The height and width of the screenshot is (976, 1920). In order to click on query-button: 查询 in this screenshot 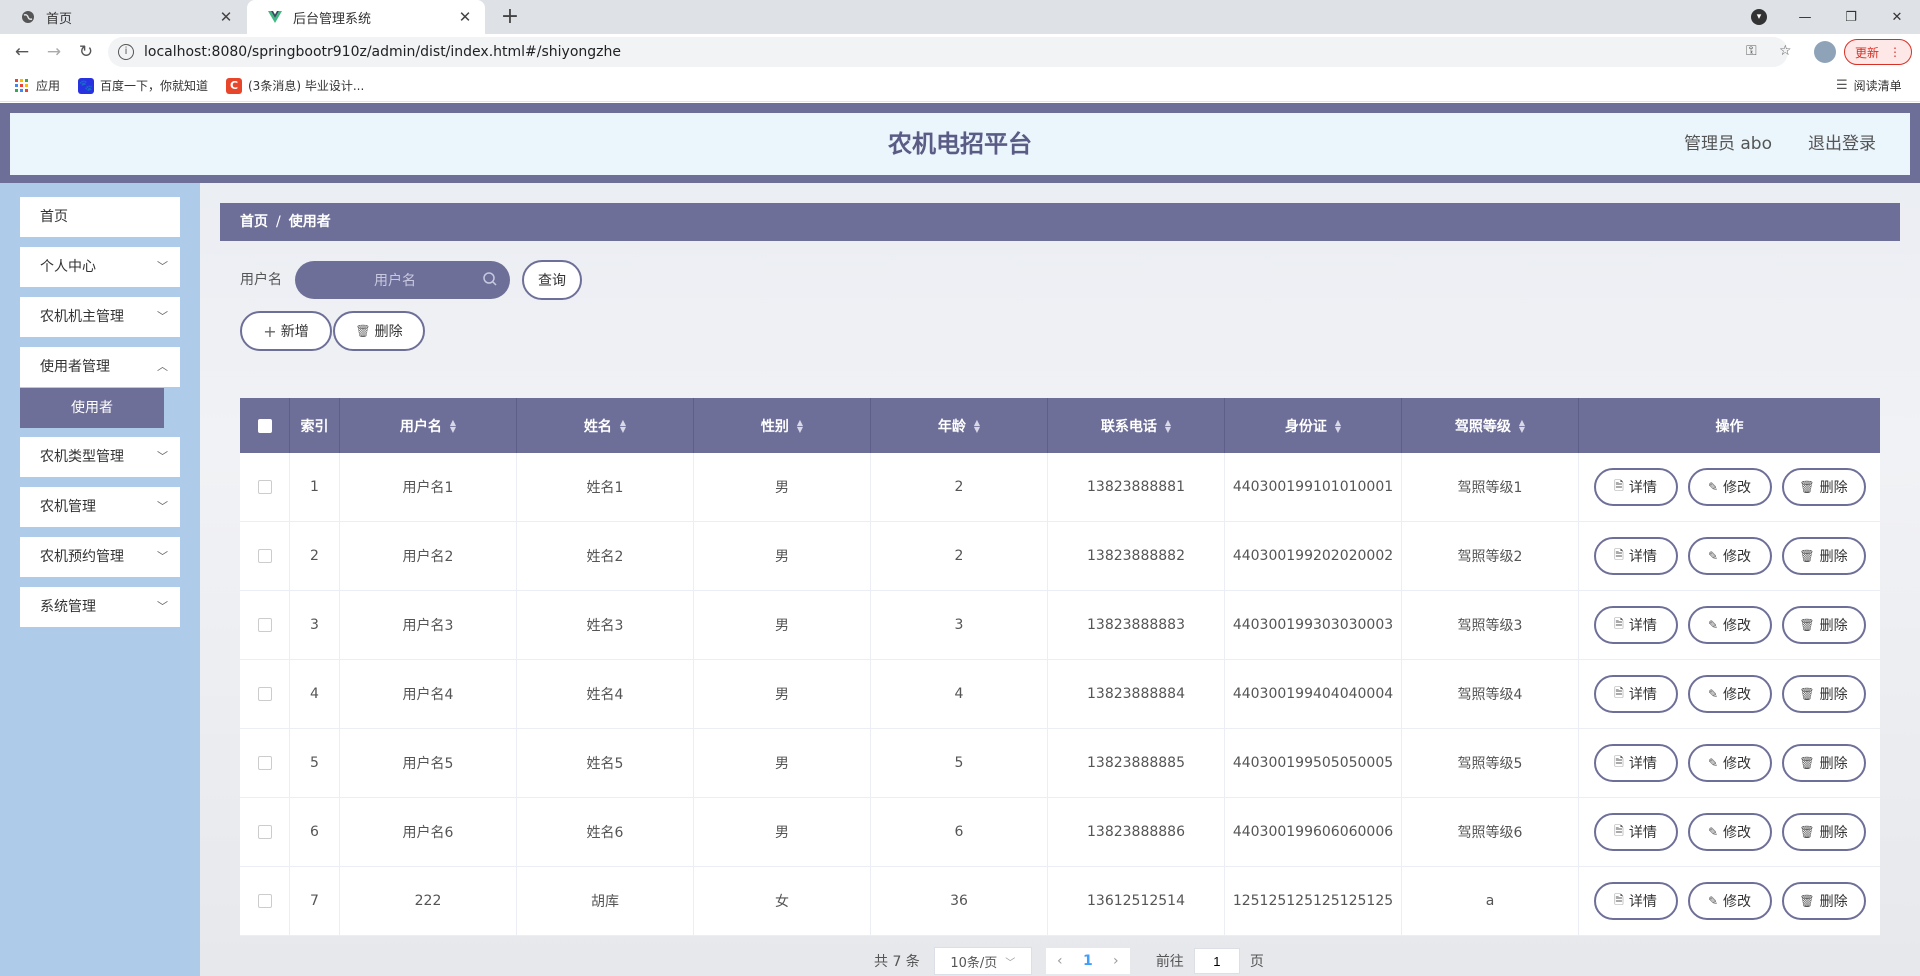, I will do `click(552, 280)`.